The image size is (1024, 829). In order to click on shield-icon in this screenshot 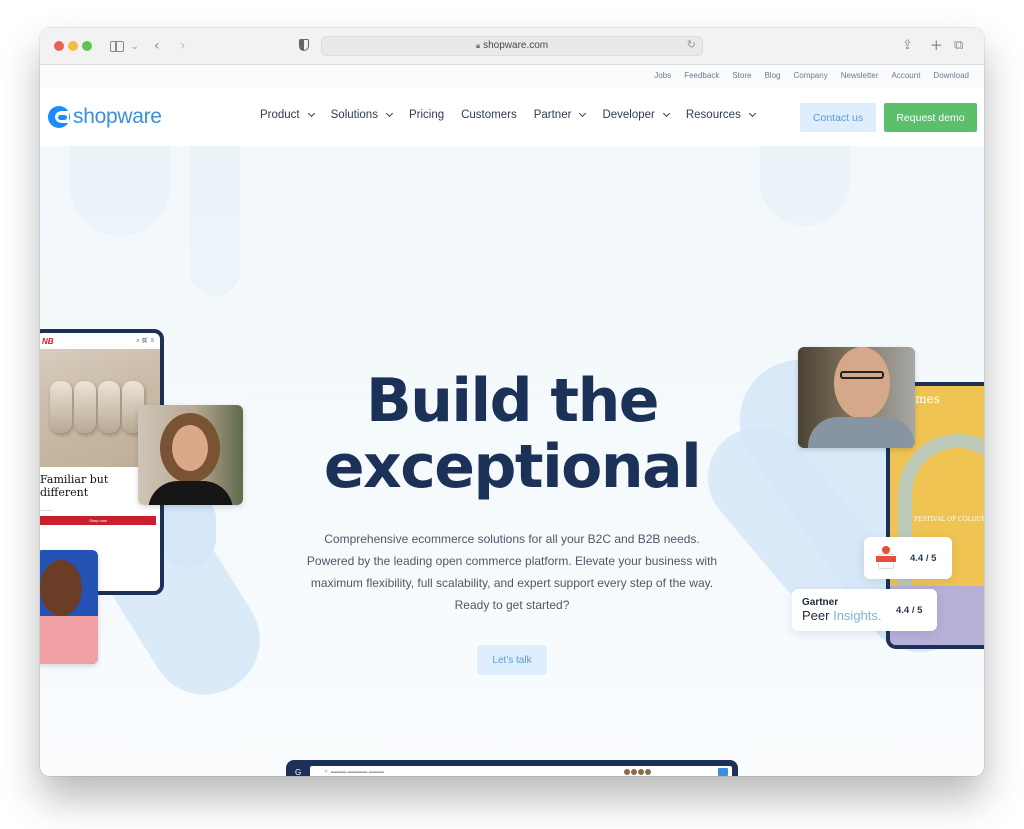, I will do `click(304, 45)`.